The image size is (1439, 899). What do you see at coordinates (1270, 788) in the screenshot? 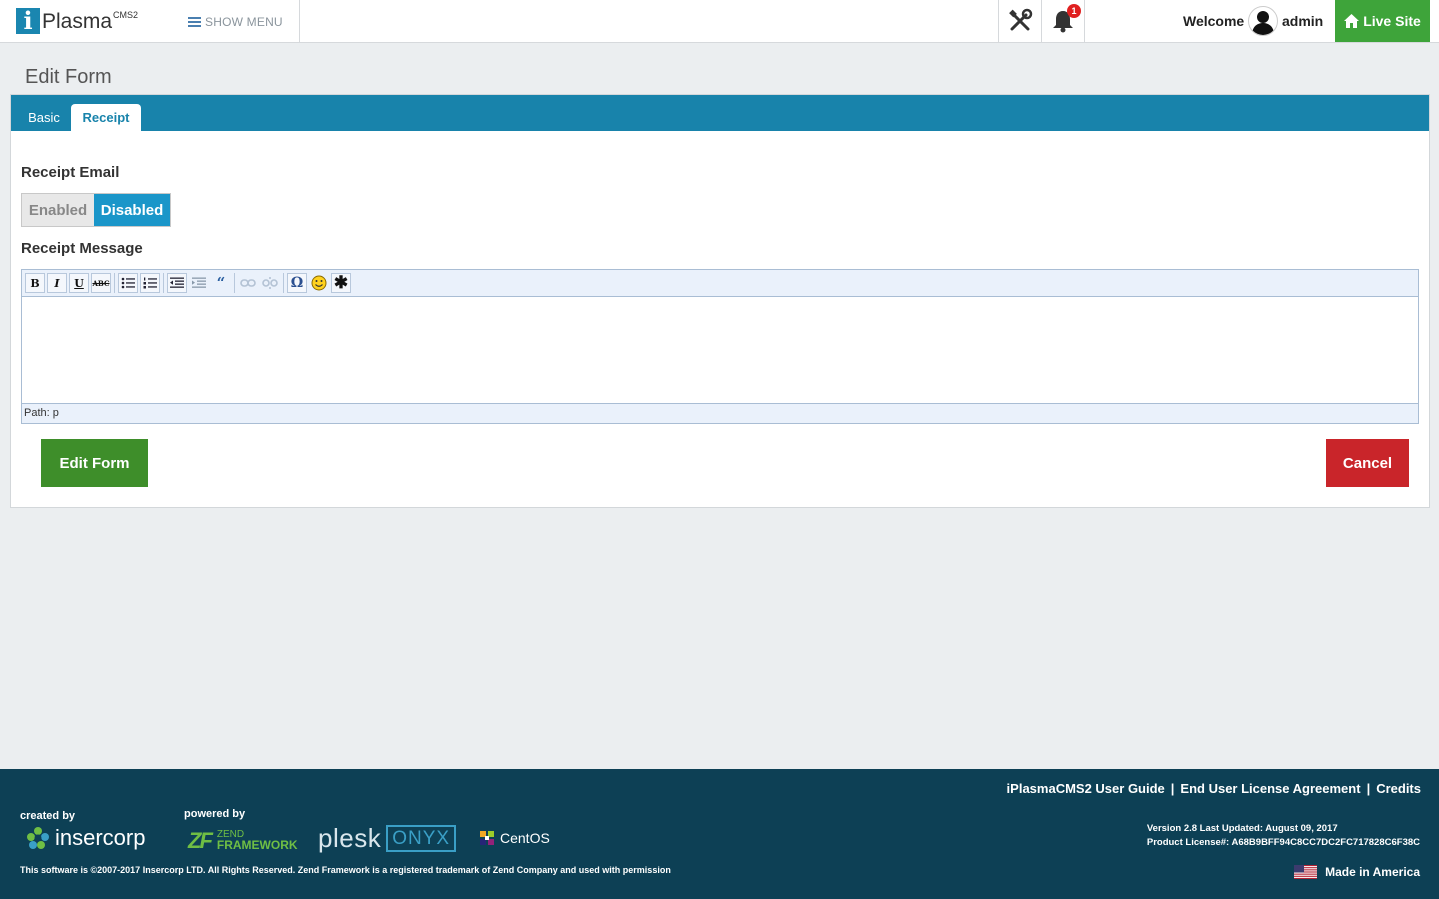
I see `footer-link-eula: End User License Agreement` at bounding box center [1270, 788].